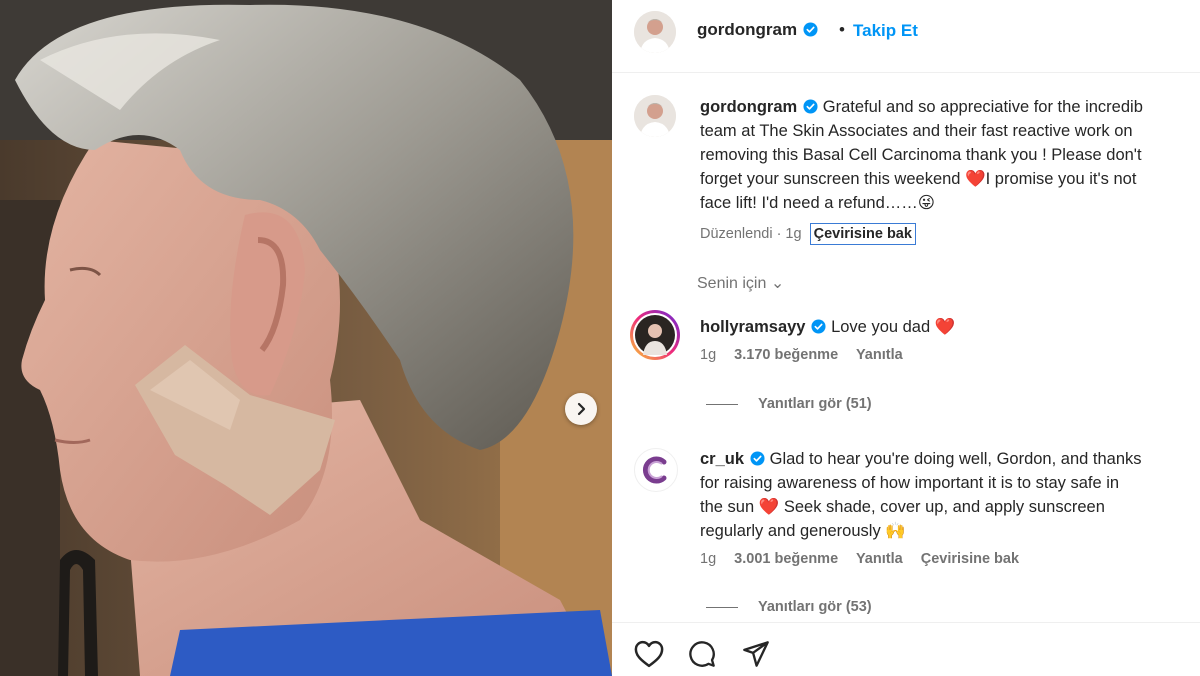  Describe the element at coordinates (786, 355) in the screenshot. I see `comment-likes: 3.170 beğenme` at that location.